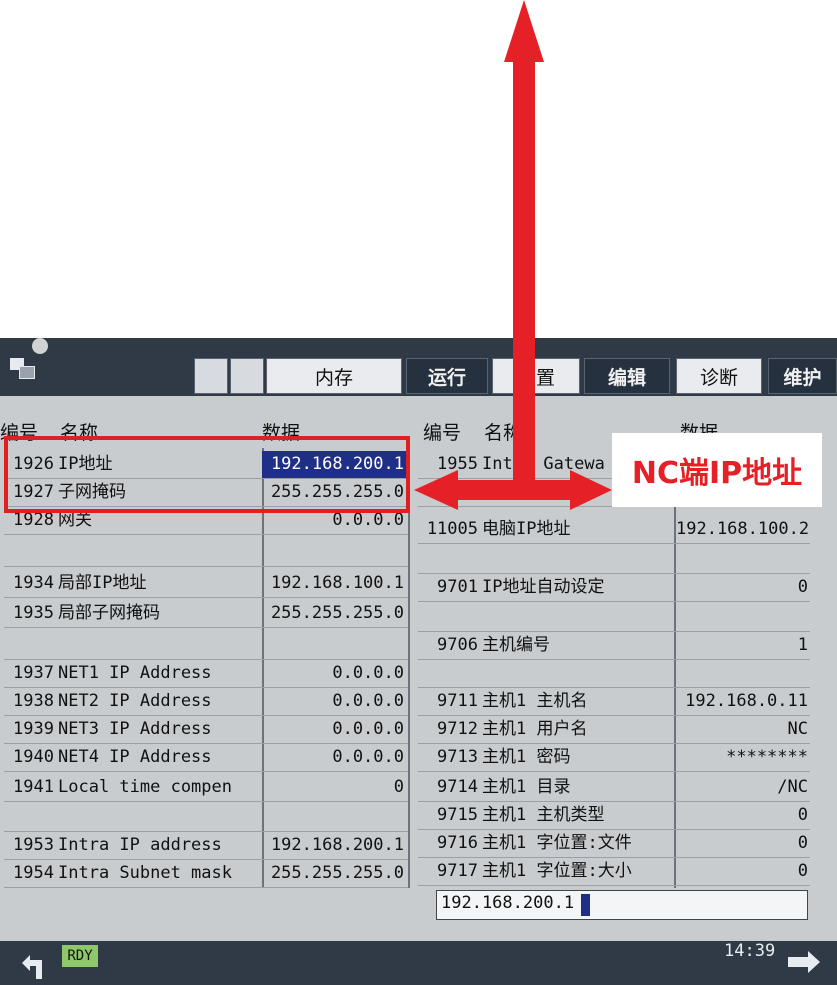 Image resolution: width=837 pixels, height=985 pixels. Describe the element at coordinates (418, 872) in the screenshot. I see `table-row: 9717 主机1 字位置:大小 0` at that location.